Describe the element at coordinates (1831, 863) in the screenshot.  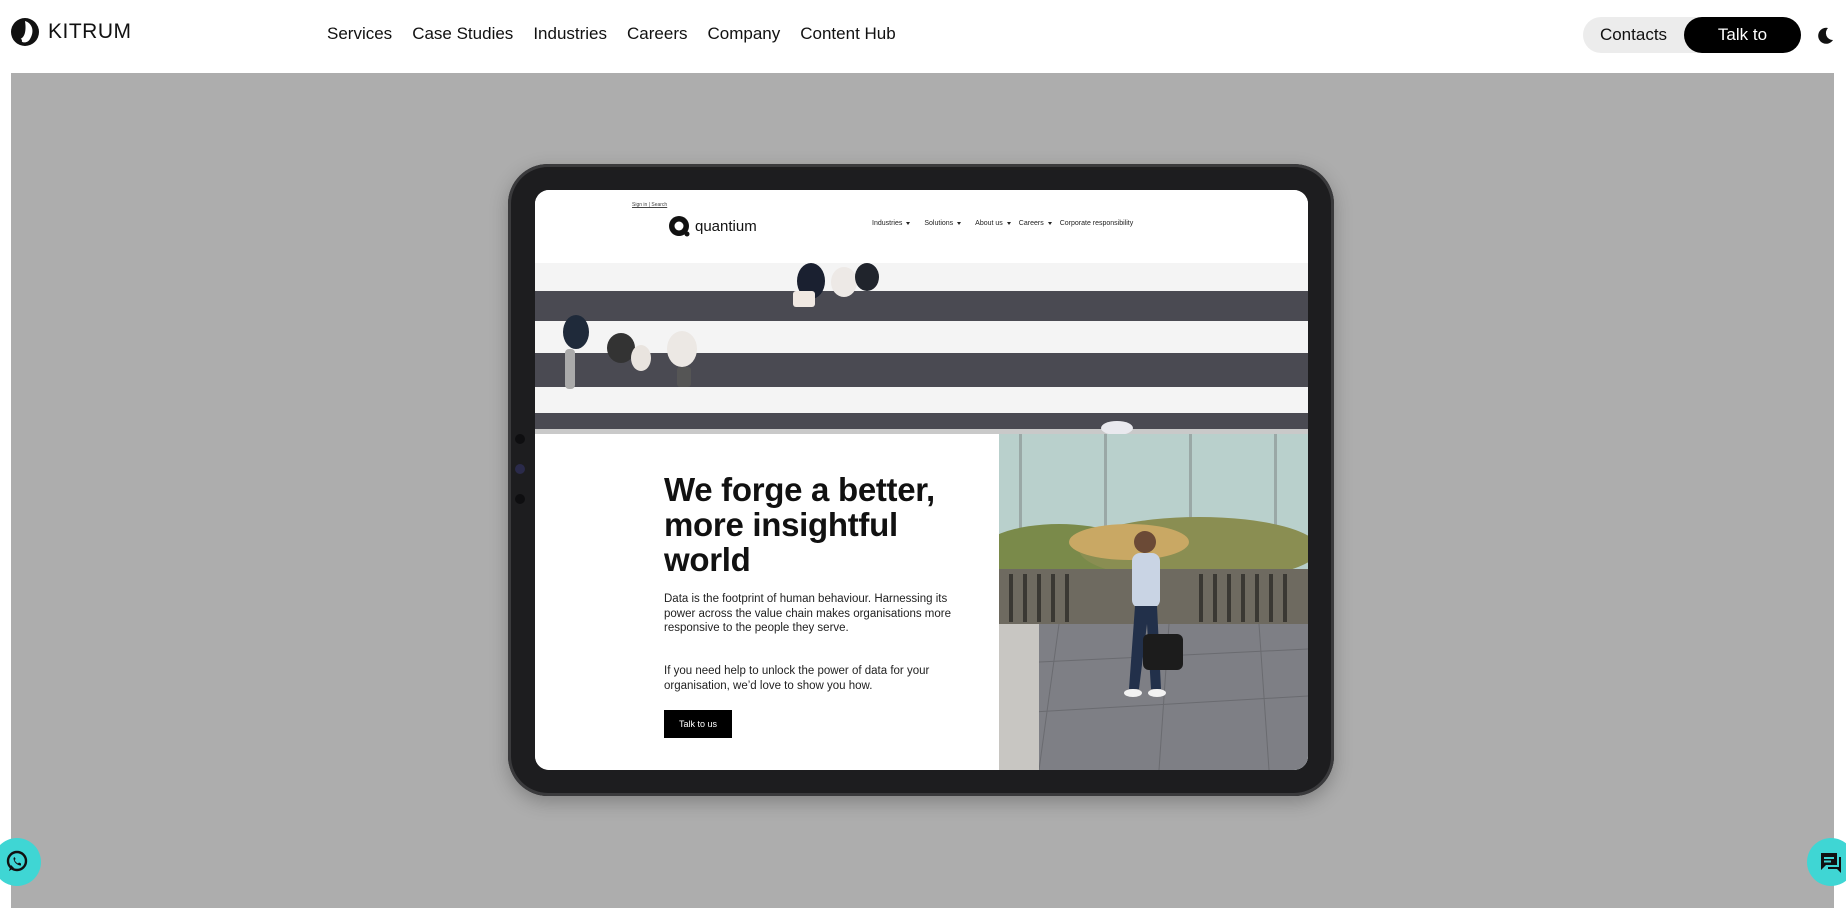
I see `chat-icon` at that location.